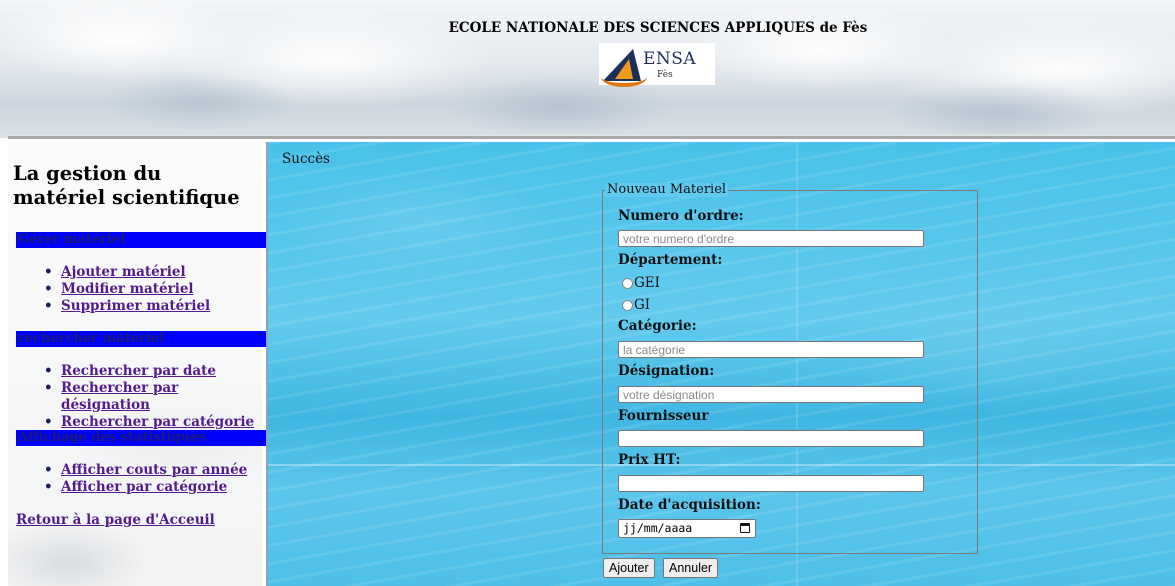 The height and width of the screenshot is (586, 1175). What do you see at coordinates (647, 283) in the screenshot?
I see `gei-radio-label: GEI` at bounding box center [647, 283].